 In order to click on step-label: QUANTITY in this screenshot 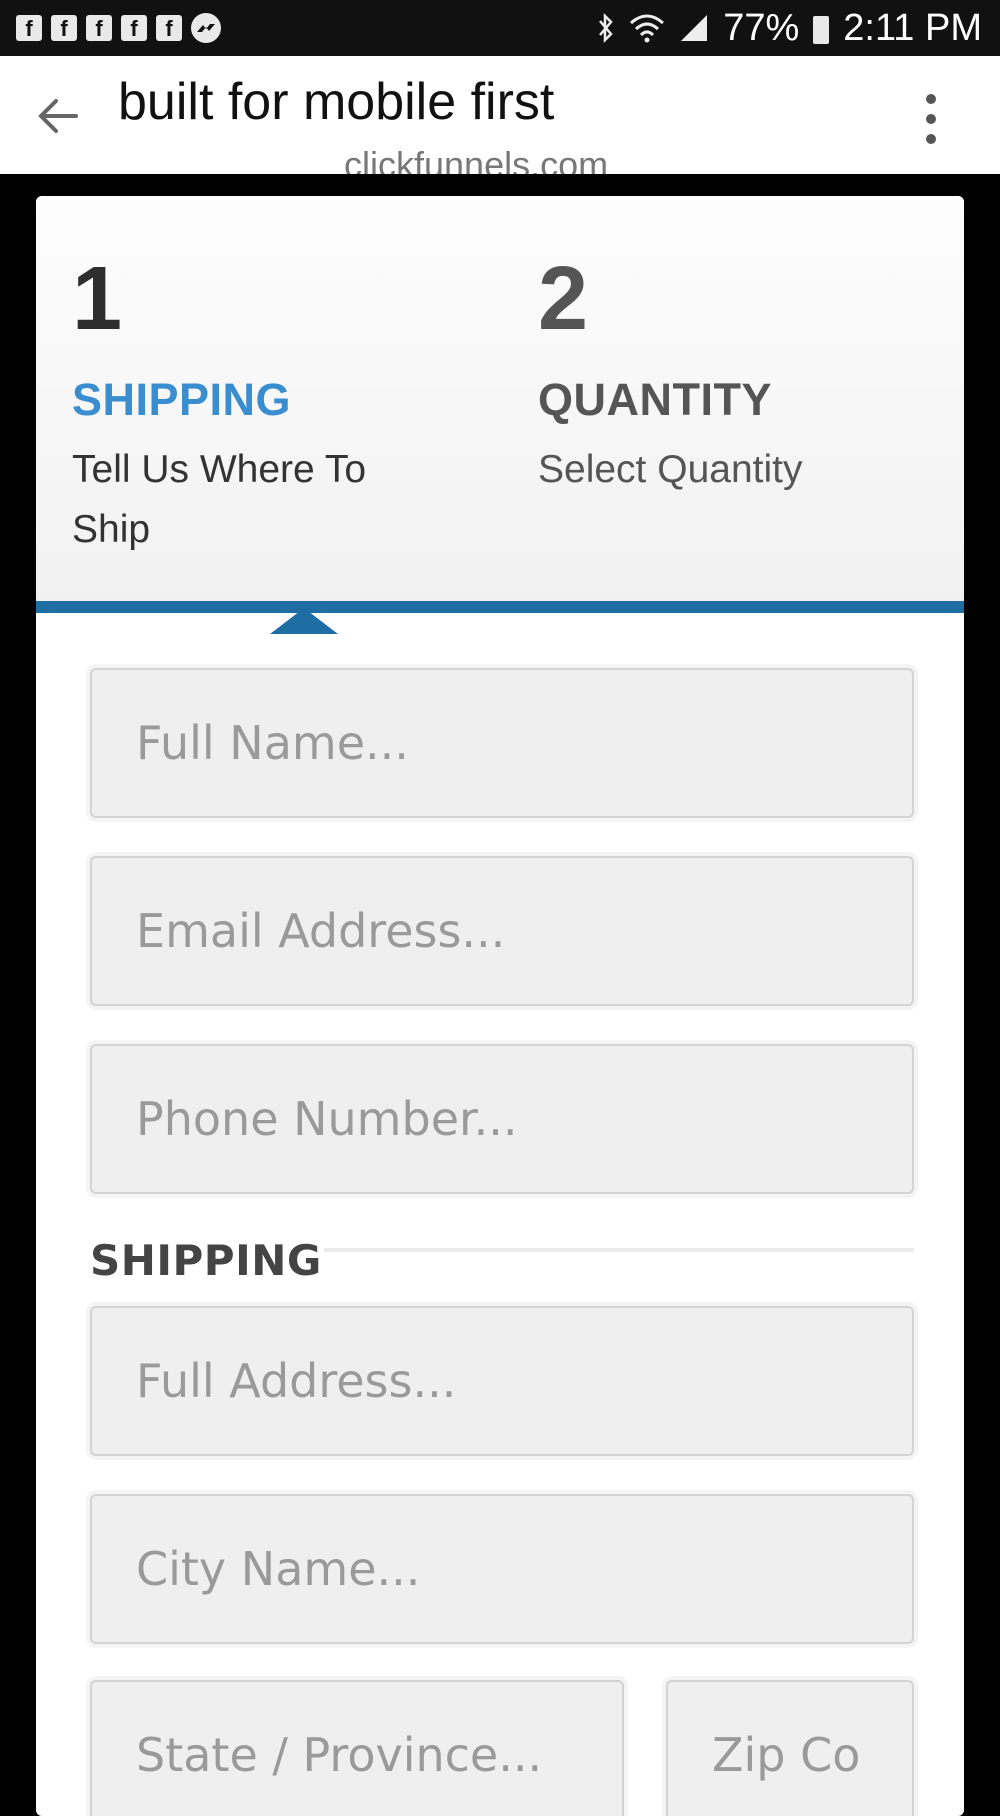, I will do `click(655, 399)`.